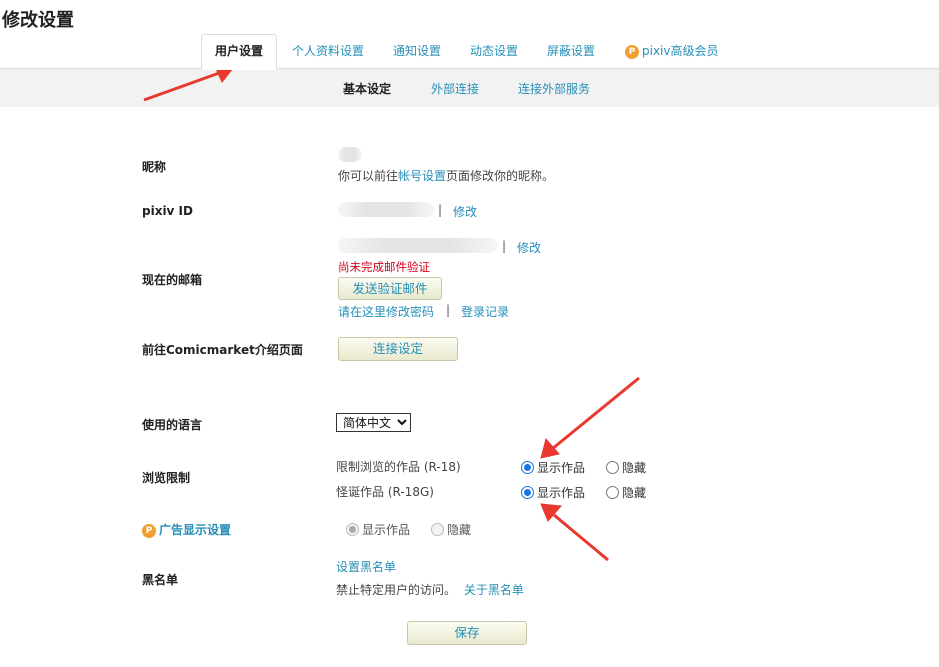 Image resolution: width=939 pixels, height=667 pixels. What do you see at coordinates (239, 52) in the screenshot?
I see `tab-user-settings: 用户设置` at bounding box center [239, 52].